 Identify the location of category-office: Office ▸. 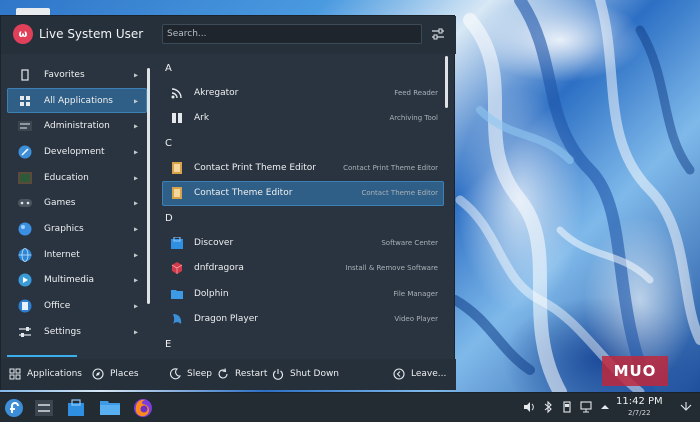
(77, 306).